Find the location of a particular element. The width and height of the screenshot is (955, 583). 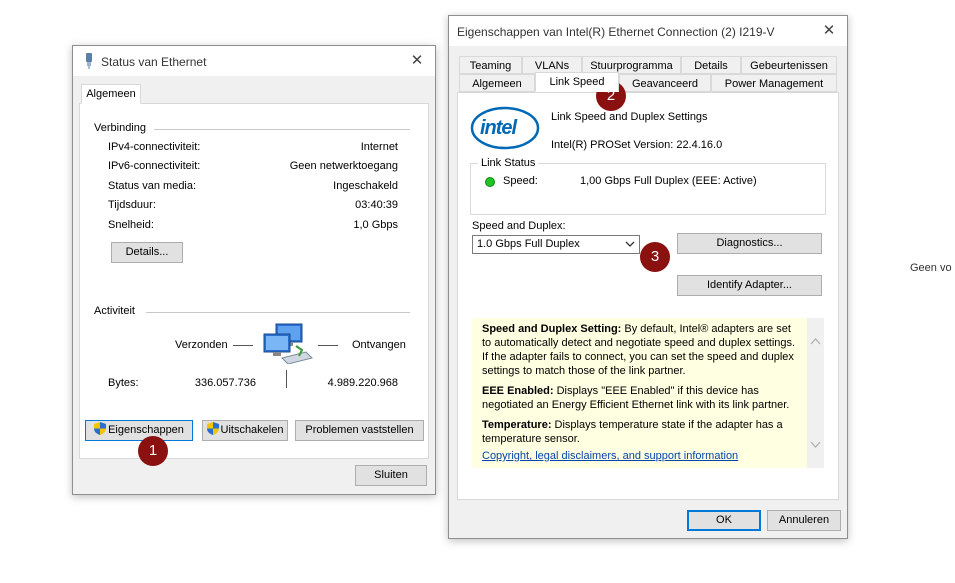

link-status-group is located at coordinates (648, 189).